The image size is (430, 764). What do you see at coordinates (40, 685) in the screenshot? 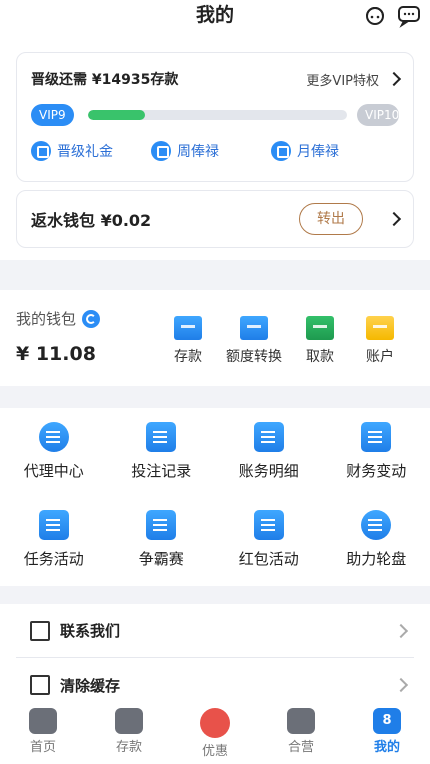
I see `trash-icon` at bounding box center [40, 685].